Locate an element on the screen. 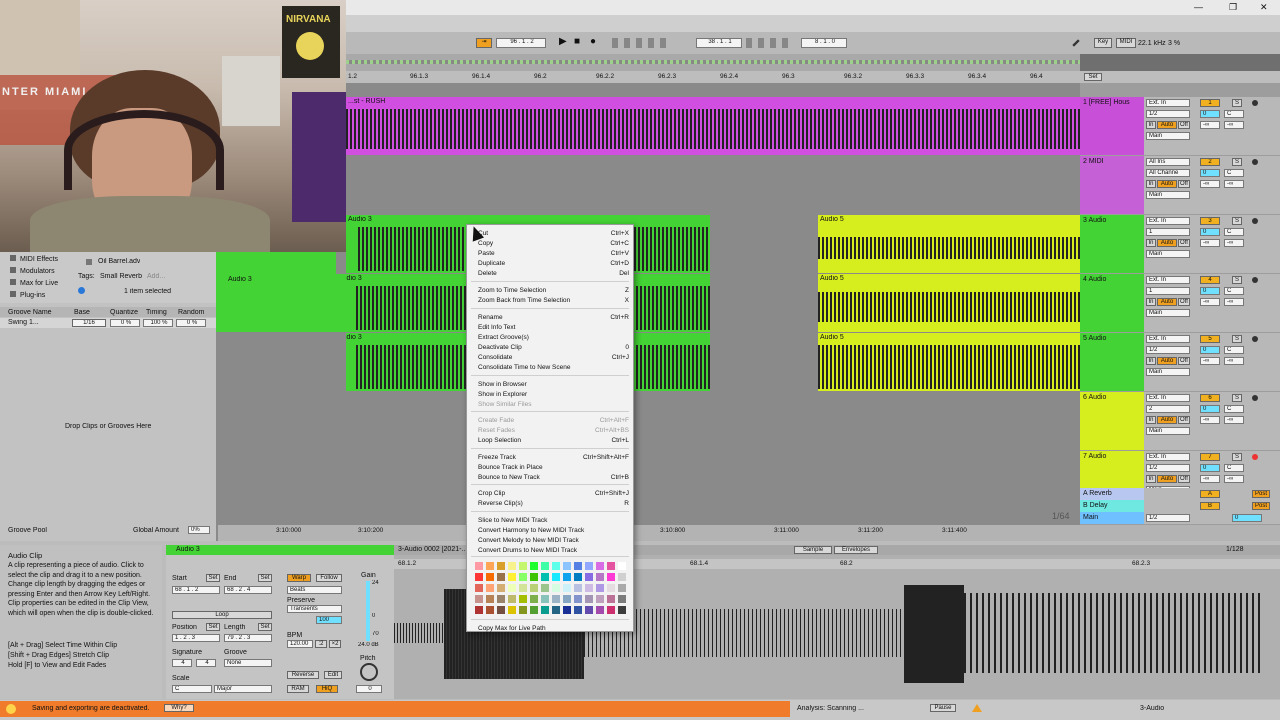 Image resolution: width=1280 pixels, height=720 pixels. gain-slider is located at coordinates (368, 611).